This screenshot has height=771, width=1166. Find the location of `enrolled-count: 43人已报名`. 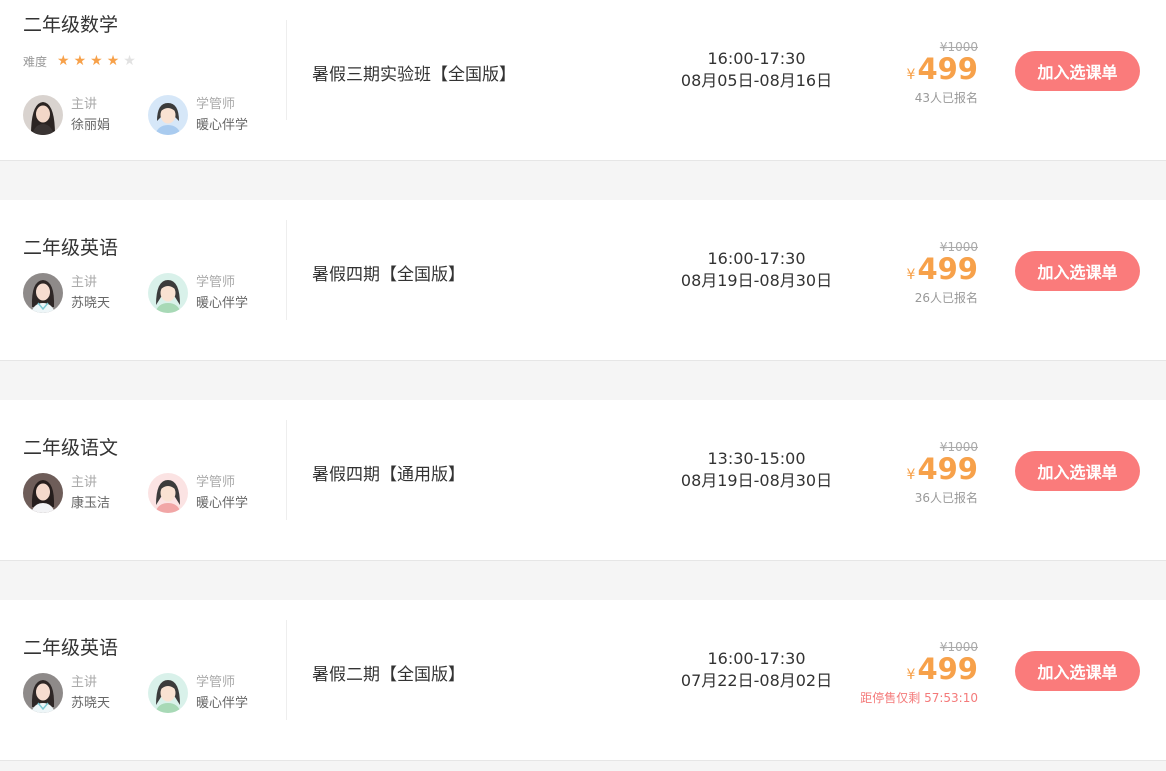

enrolled-count: 43人已报名 is located at coordinates (946, 98).